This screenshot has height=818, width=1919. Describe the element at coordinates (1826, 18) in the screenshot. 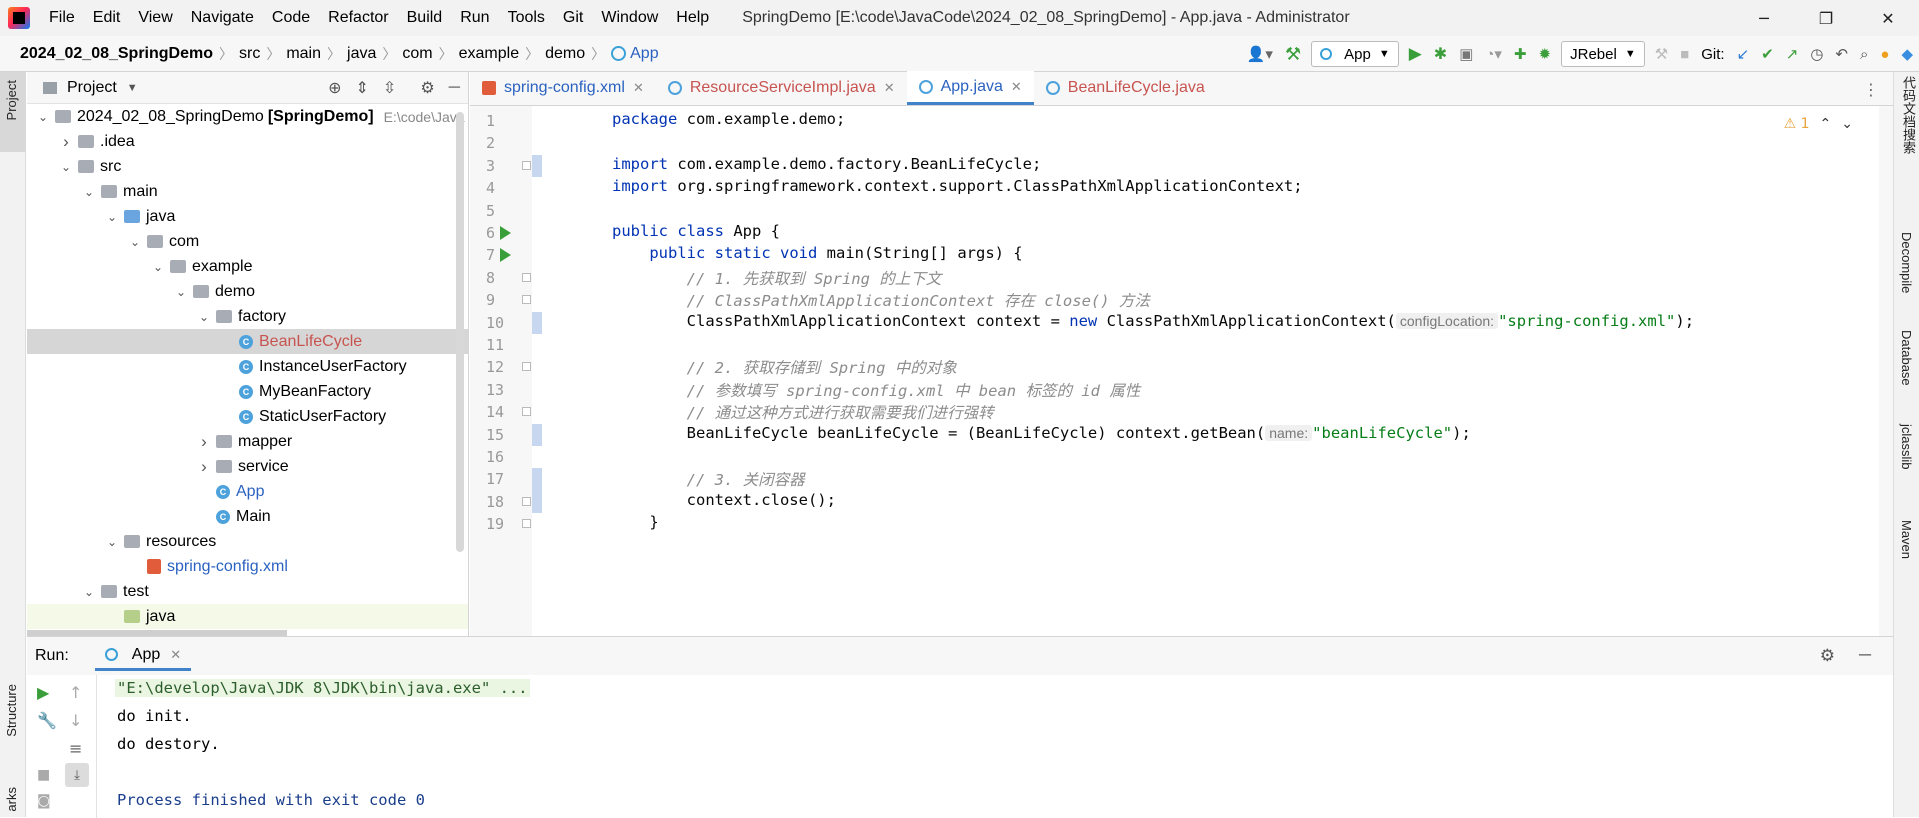

I see `restore-button: ❐` at that location.